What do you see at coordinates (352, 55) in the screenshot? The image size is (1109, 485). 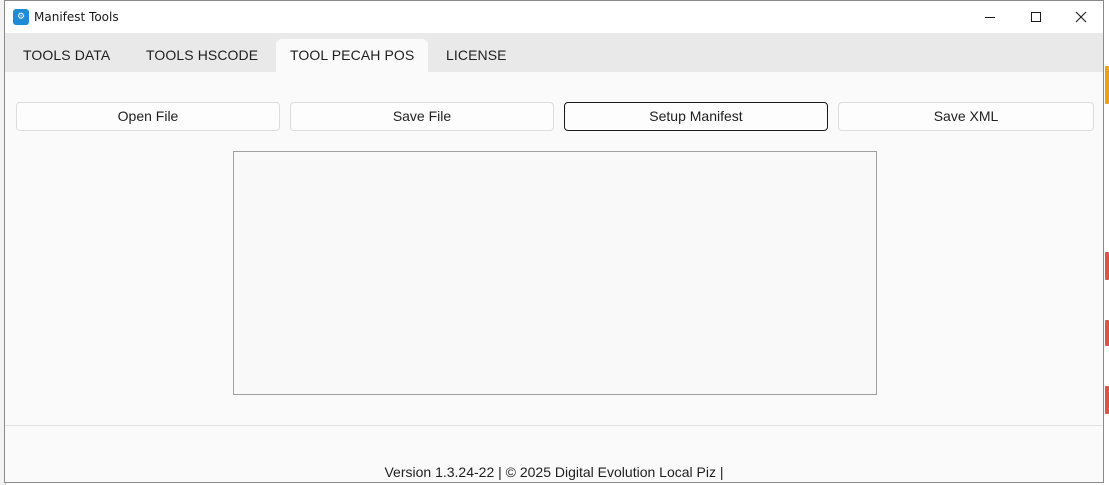 I see `tab-tool-pecah-pos: TOOL PECAH POS` at bounding box center [352, 55].